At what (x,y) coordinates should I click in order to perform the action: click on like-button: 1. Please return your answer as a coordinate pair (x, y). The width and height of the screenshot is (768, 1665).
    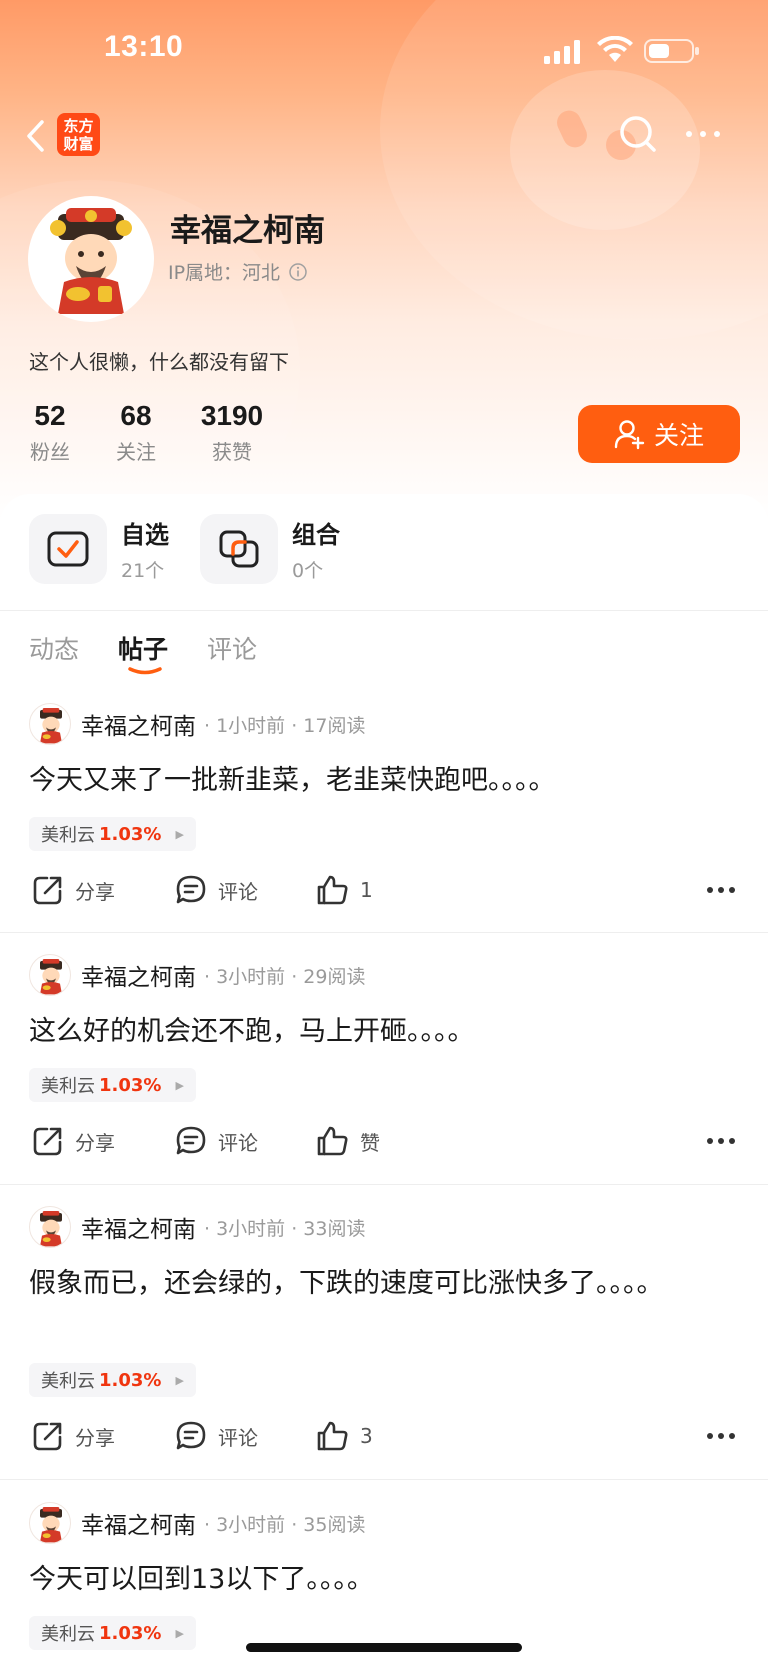
    Looking at the image, I should click on (344, 890).